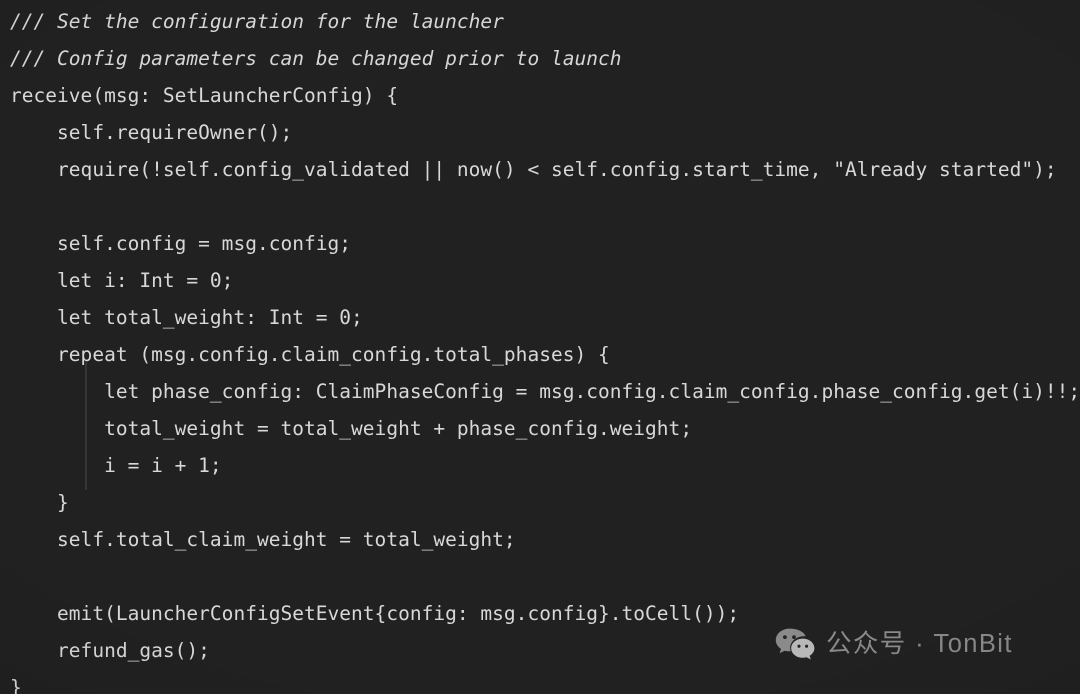 The image size is (1080, 694). Describe the element at coordinates (86, 426) in the screenshot. I see `indent-guide` at that location.